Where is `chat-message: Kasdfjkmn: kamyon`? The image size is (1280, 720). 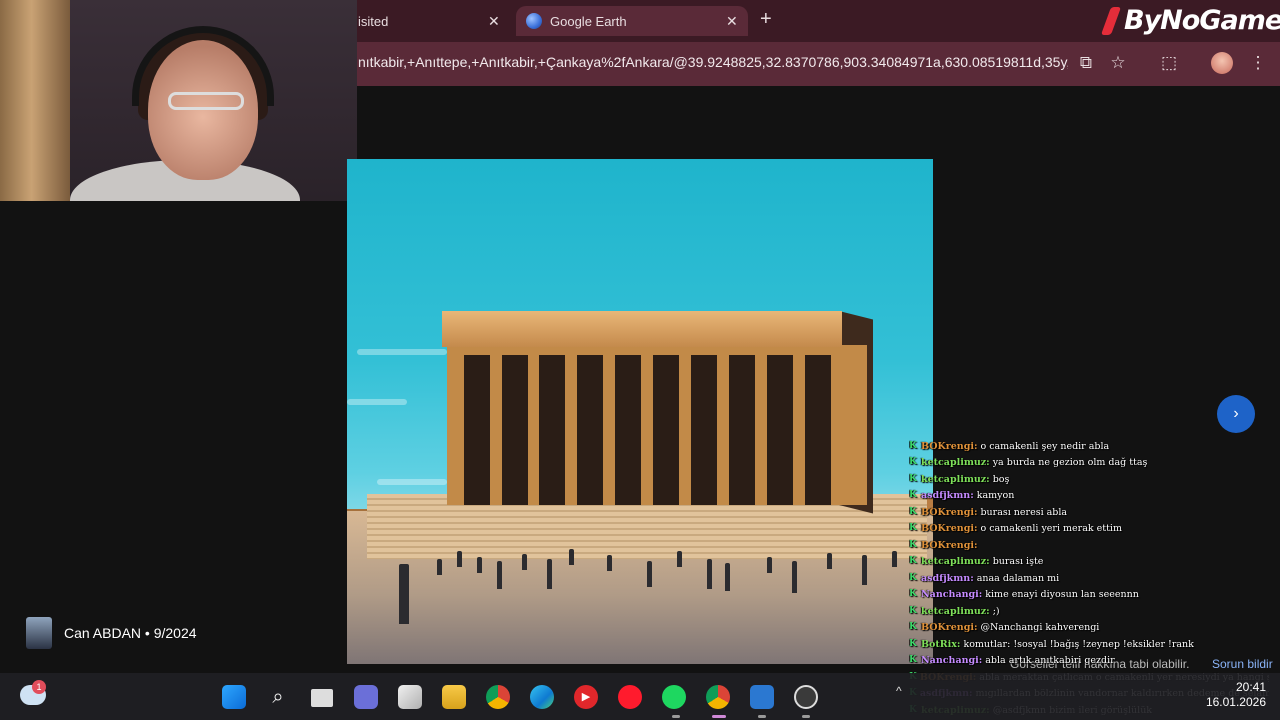
chat-message: Kasdfjkmn: kamyon is located at coordinates (1089, 496).